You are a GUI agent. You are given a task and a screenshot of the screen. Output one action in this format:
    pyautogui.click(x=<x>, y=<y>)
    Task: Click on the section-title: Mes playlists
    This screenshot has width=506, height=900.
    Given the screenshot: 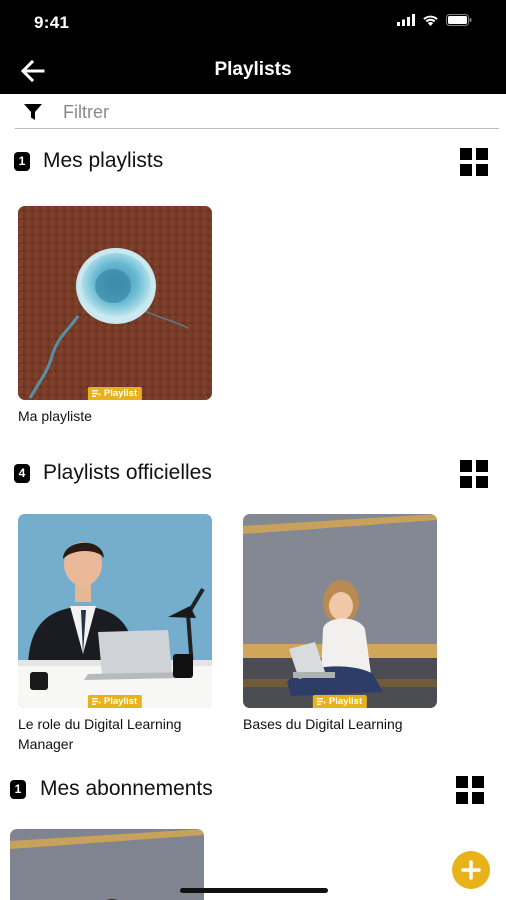 What is the action you would take?
    pyautogui.click(x=103, y=160)
    